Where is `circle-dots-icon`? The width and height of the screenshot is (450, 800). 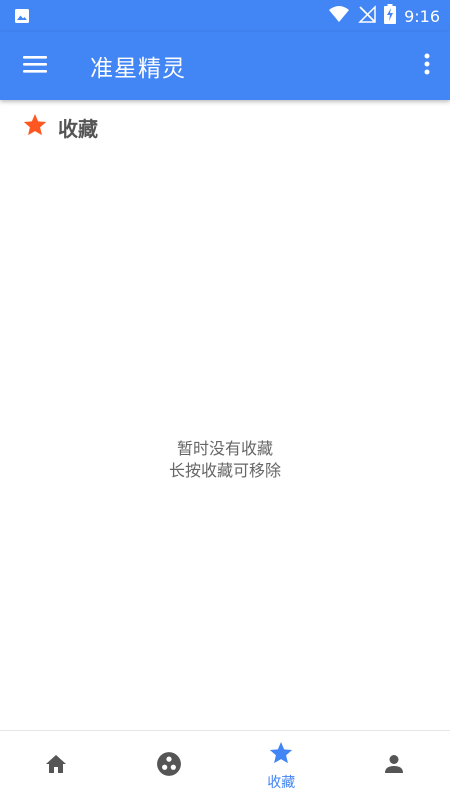 circle-dots-icon is located at coordinates (169, 766).